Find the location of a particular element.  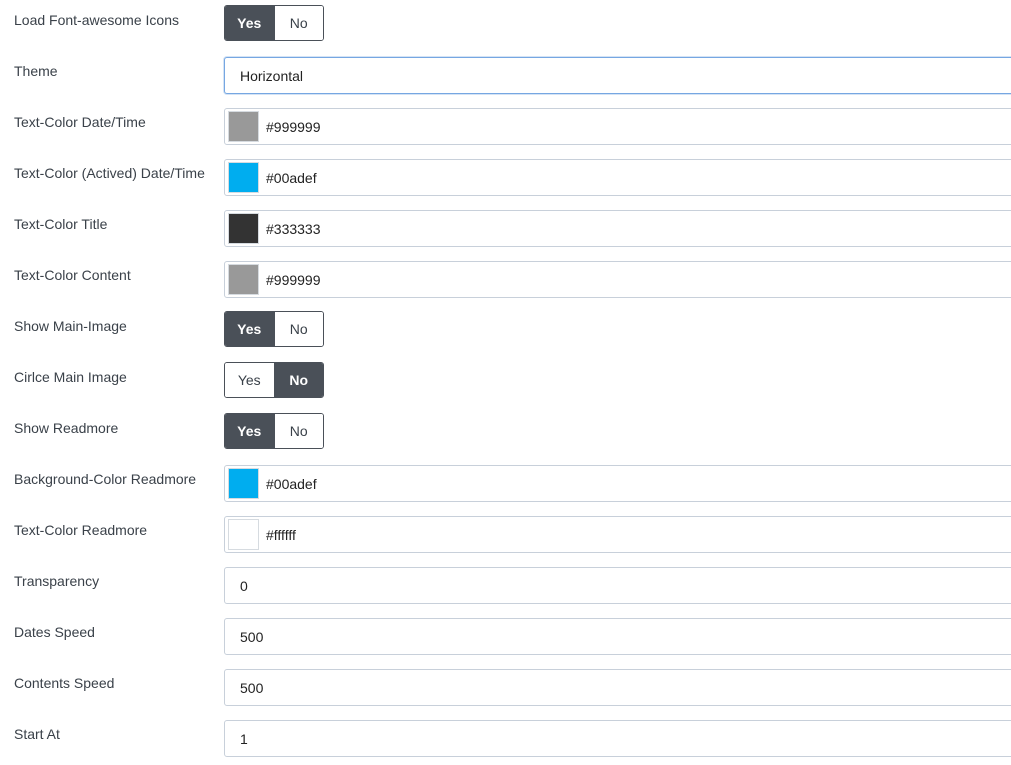

contents-speed-input: 500 is located at coordinates (617, 687).